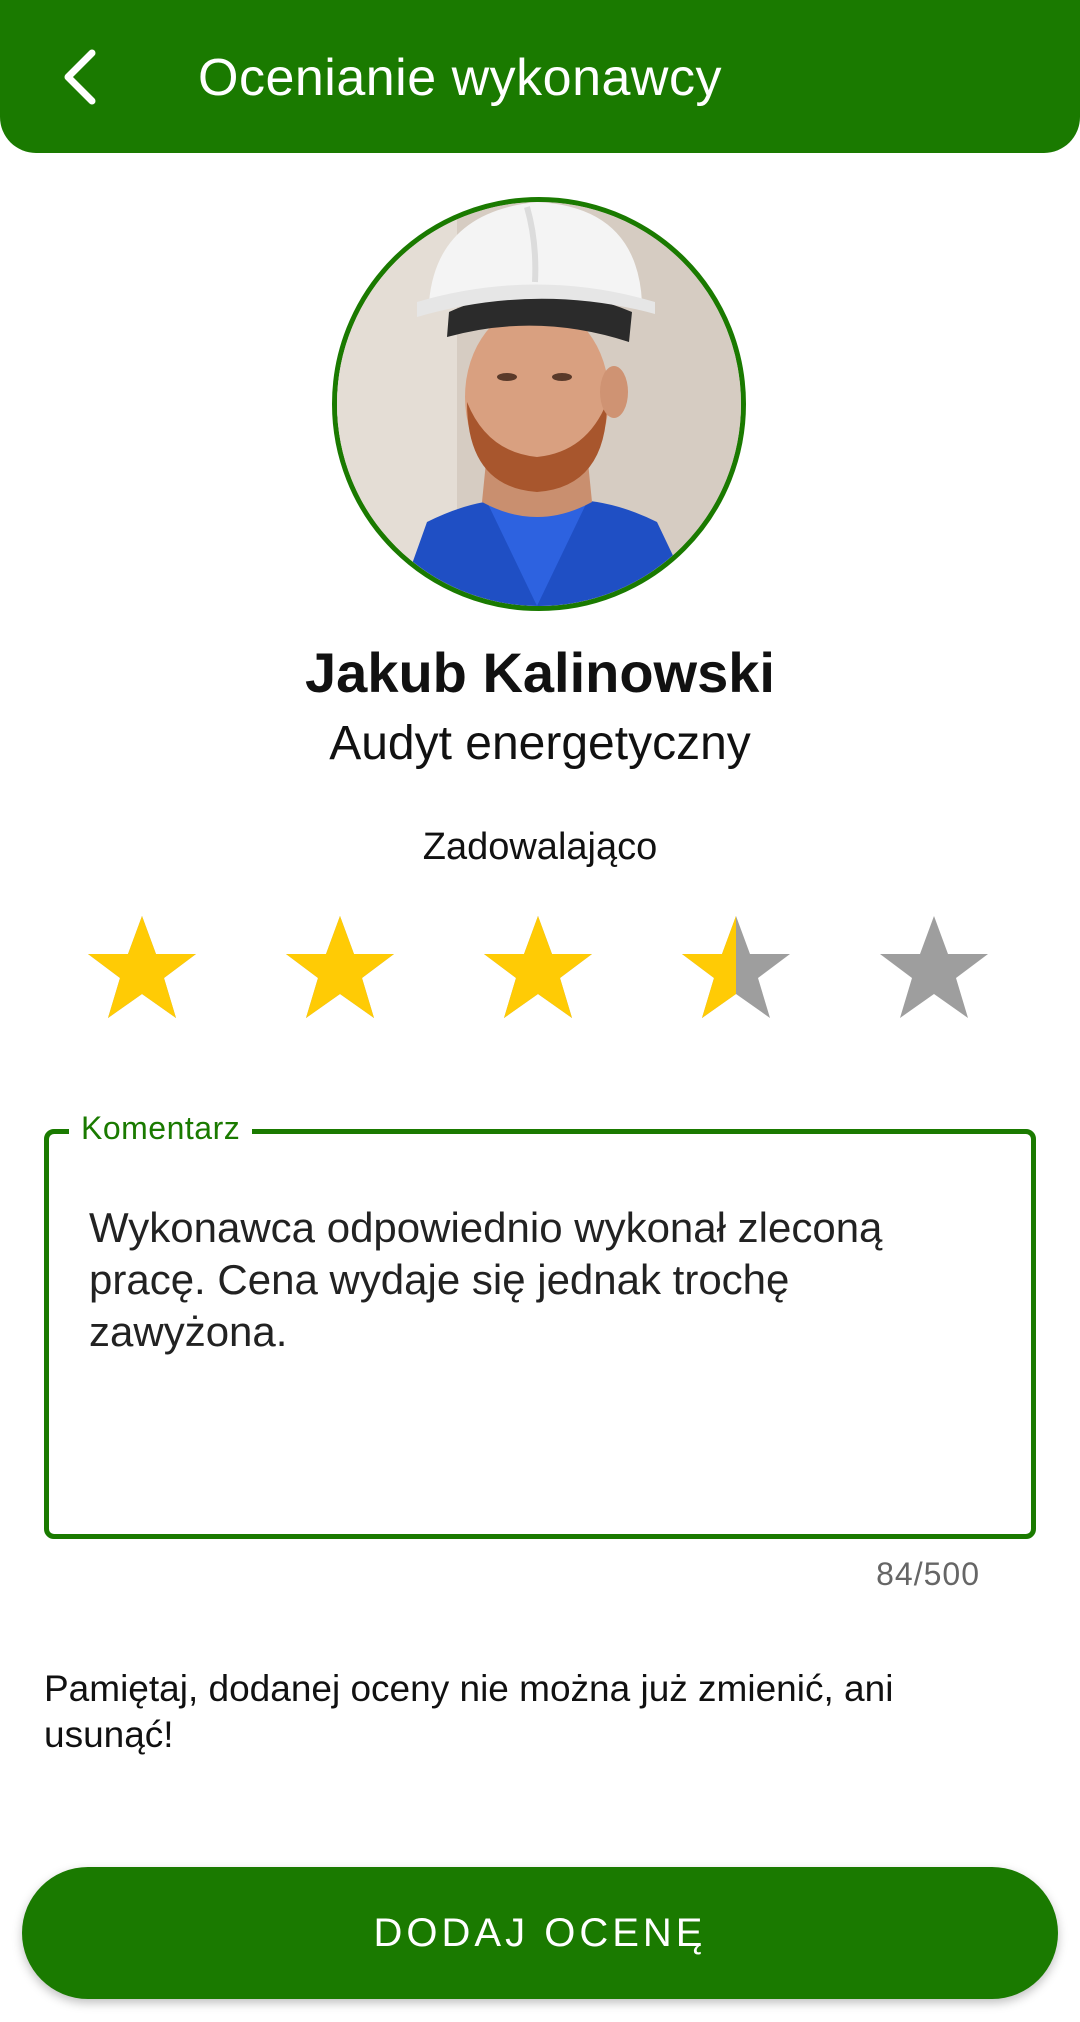  Describe the element at coordinates (539, 404) in the screenshot. I see `contractor-avatar` at that location.